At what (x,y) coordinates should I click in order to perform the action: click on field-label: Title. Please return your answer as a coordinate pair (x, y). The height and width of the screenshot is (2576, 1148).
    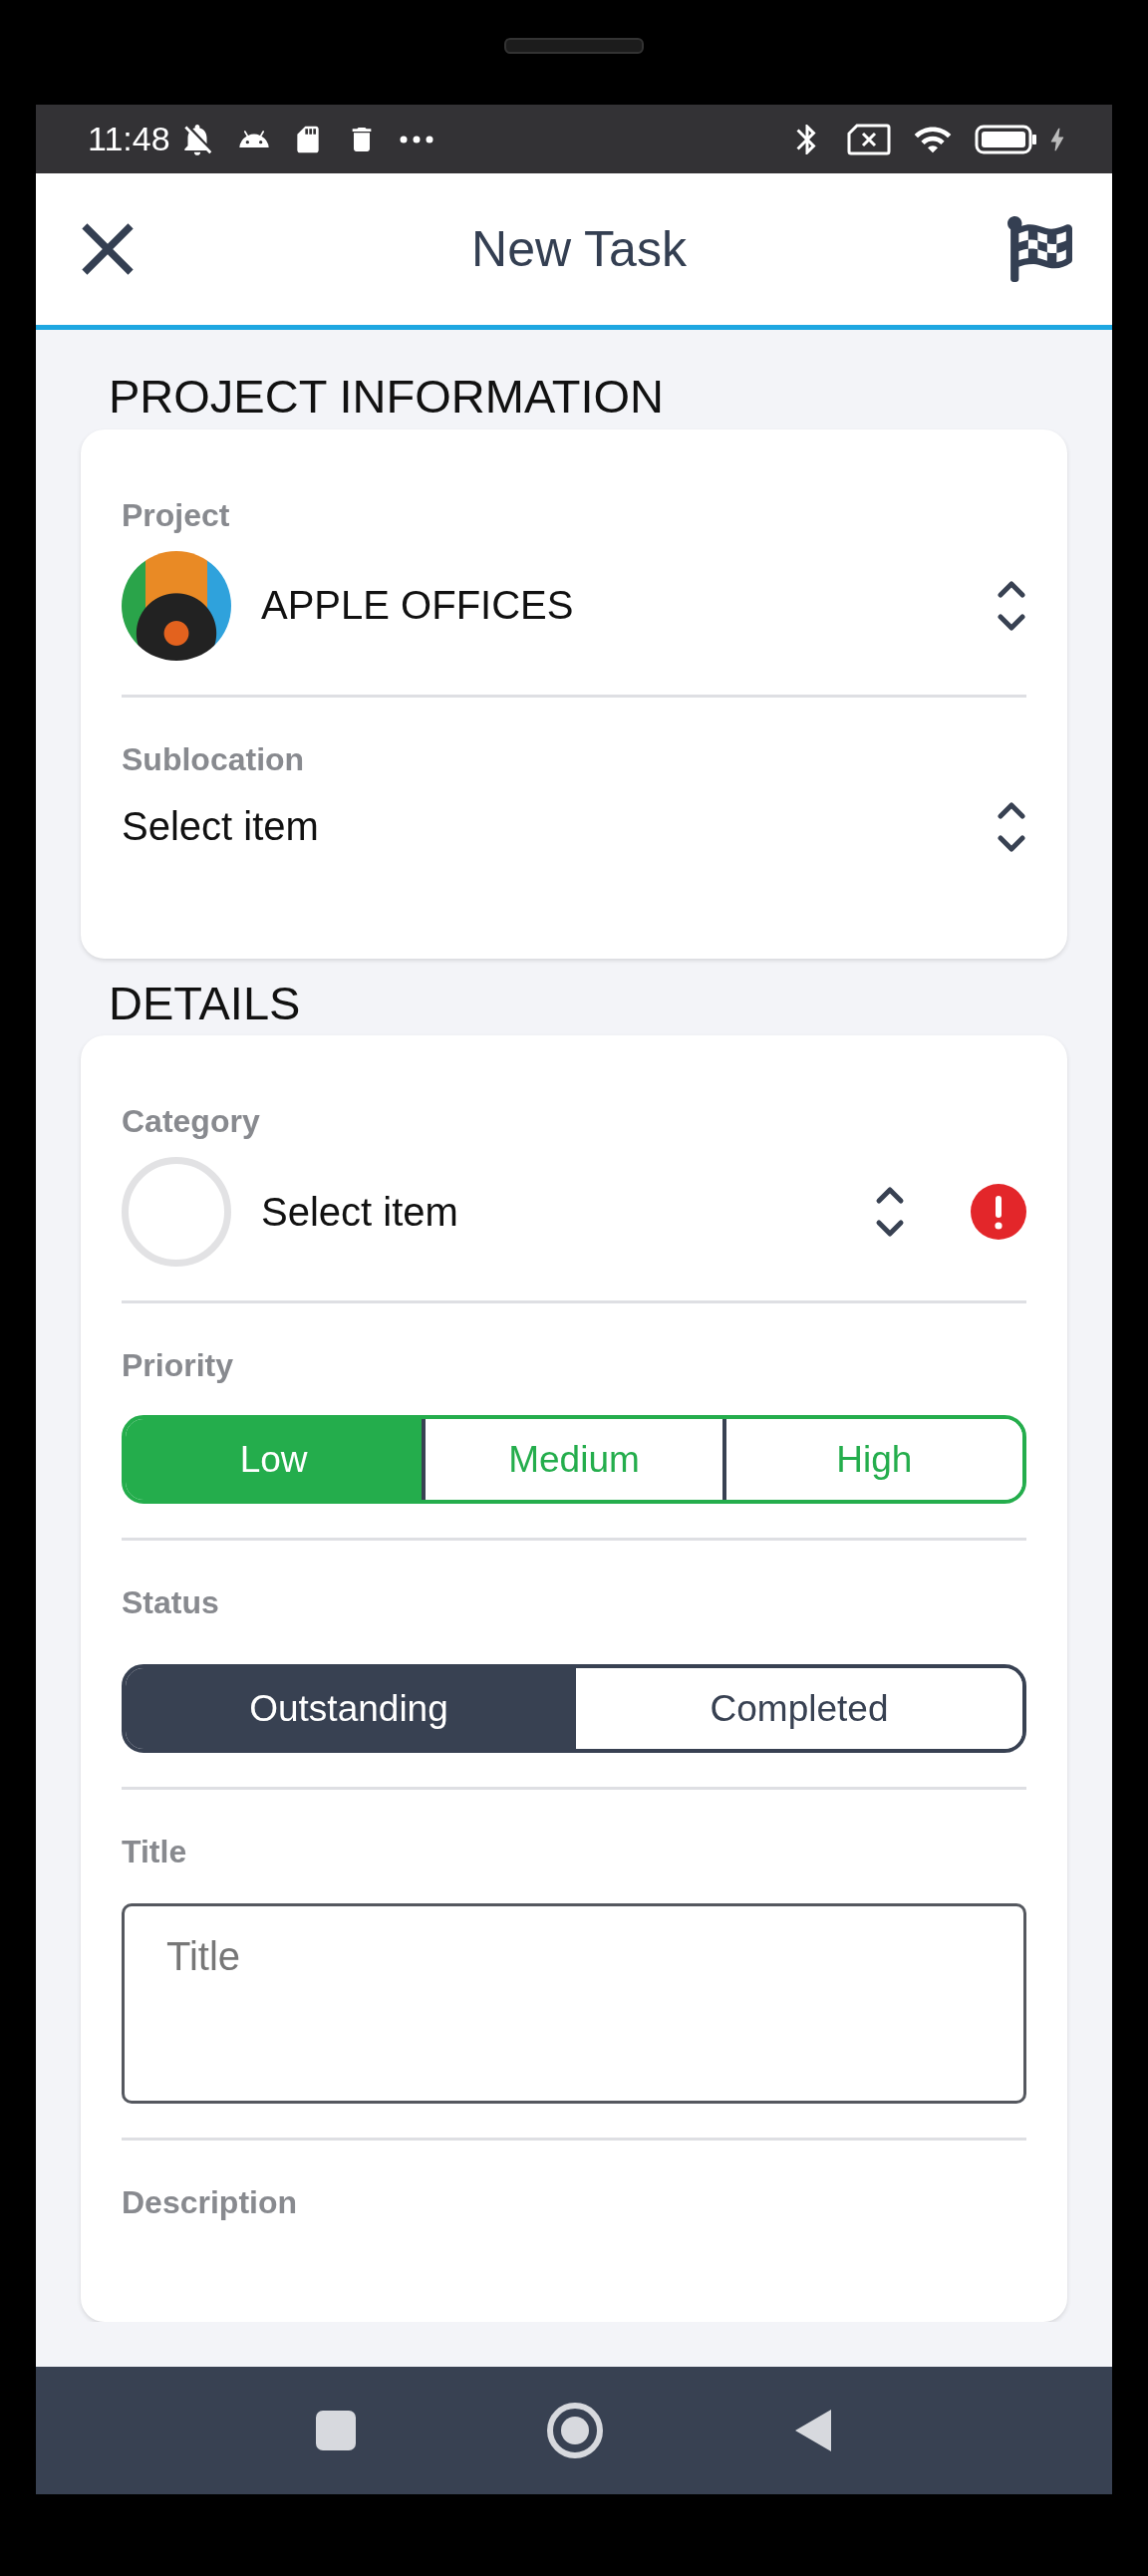
    Looking at the image, I should click on (155, 1851).